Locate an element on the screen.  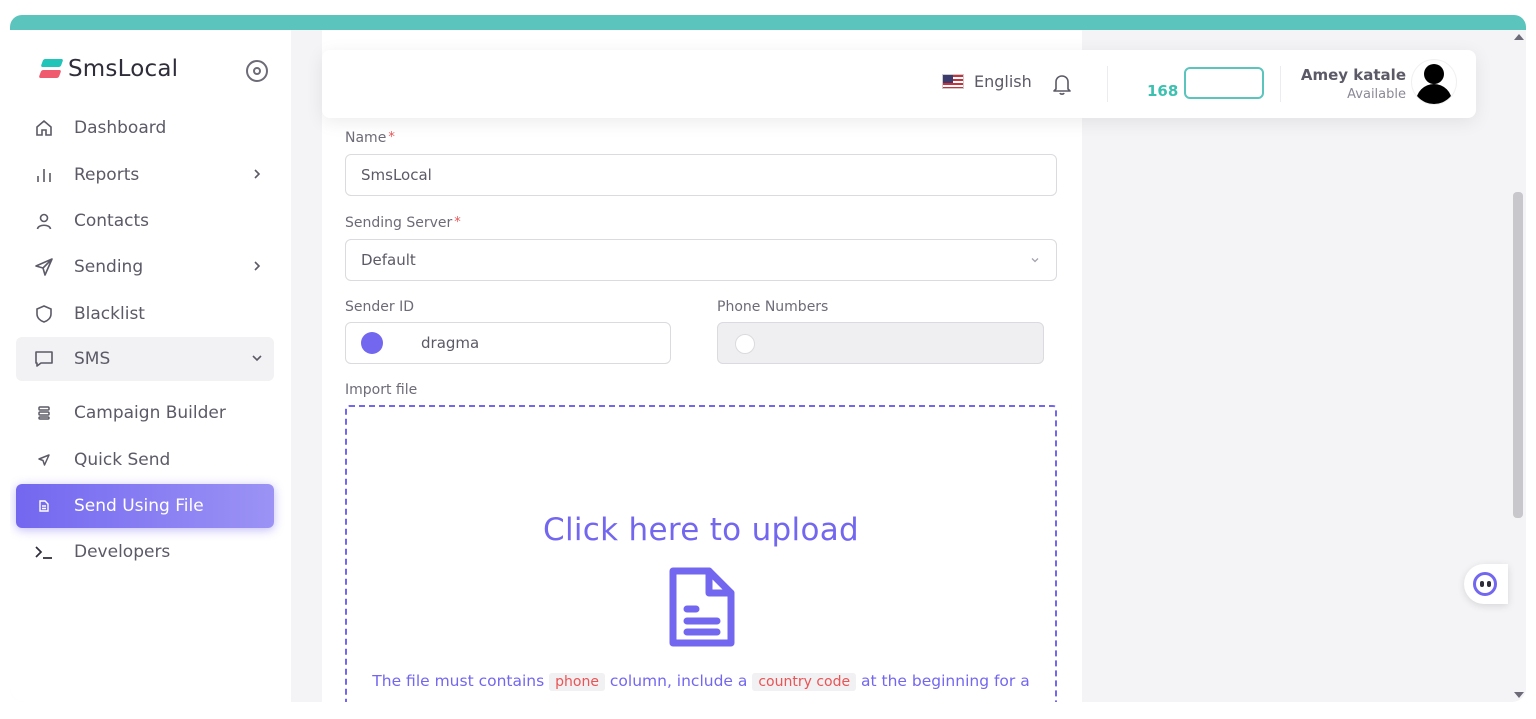
logo-mark-icon is located at coordinates (51, 69).